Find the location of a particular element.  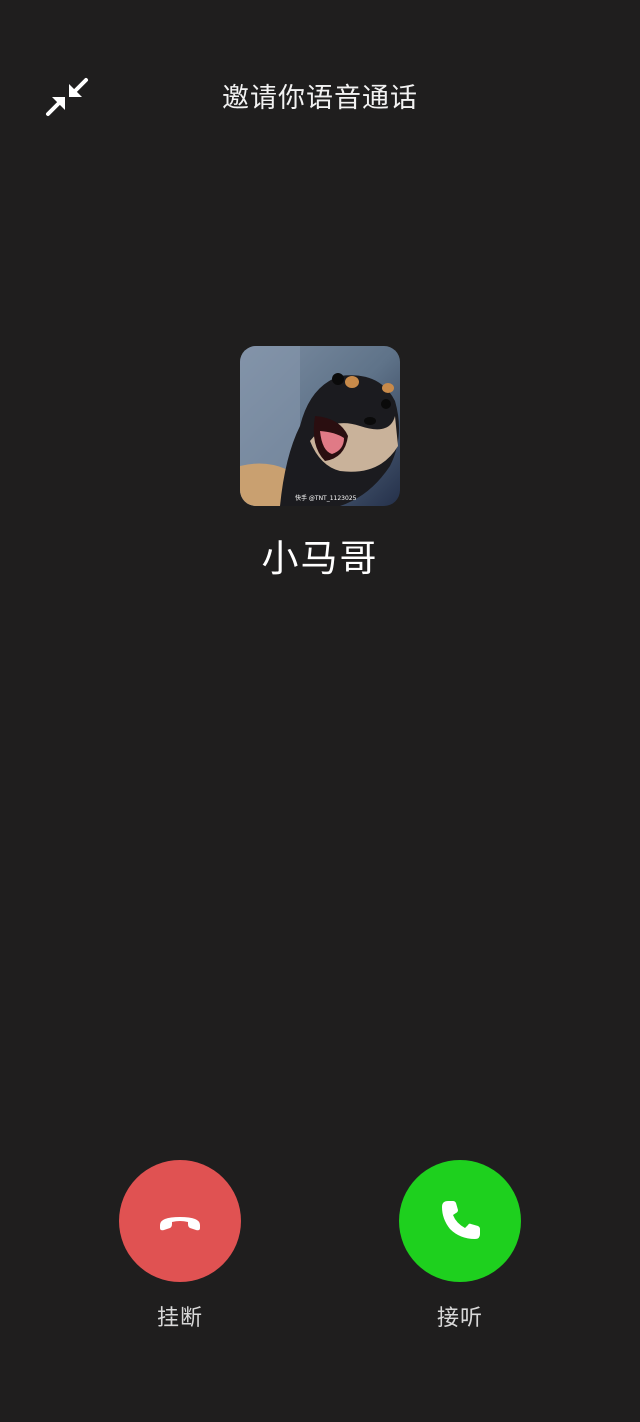

answer-button is located at coordinates (460, 1221).